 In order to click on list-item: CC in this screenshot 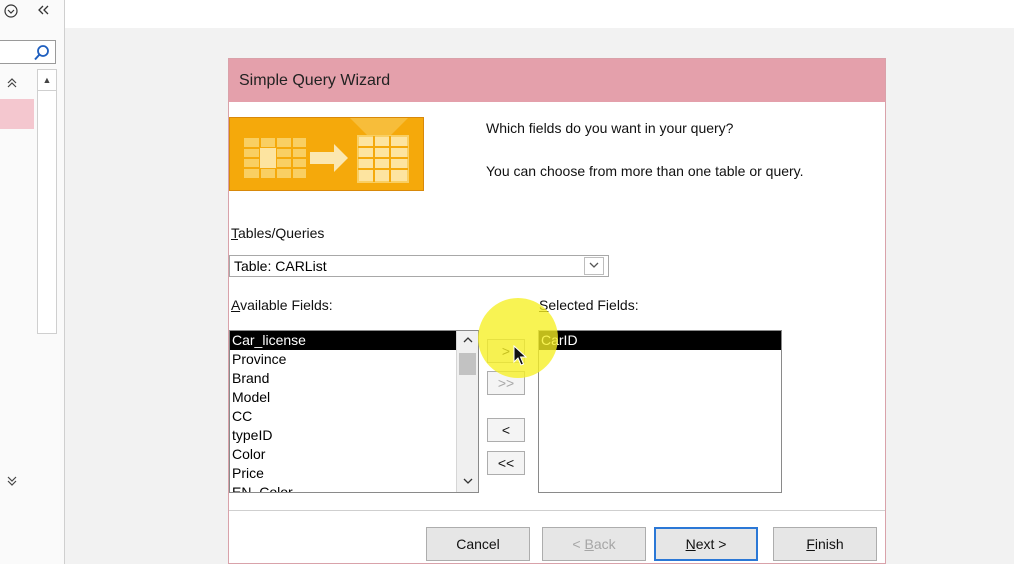, I will do `click(354, 416)`.